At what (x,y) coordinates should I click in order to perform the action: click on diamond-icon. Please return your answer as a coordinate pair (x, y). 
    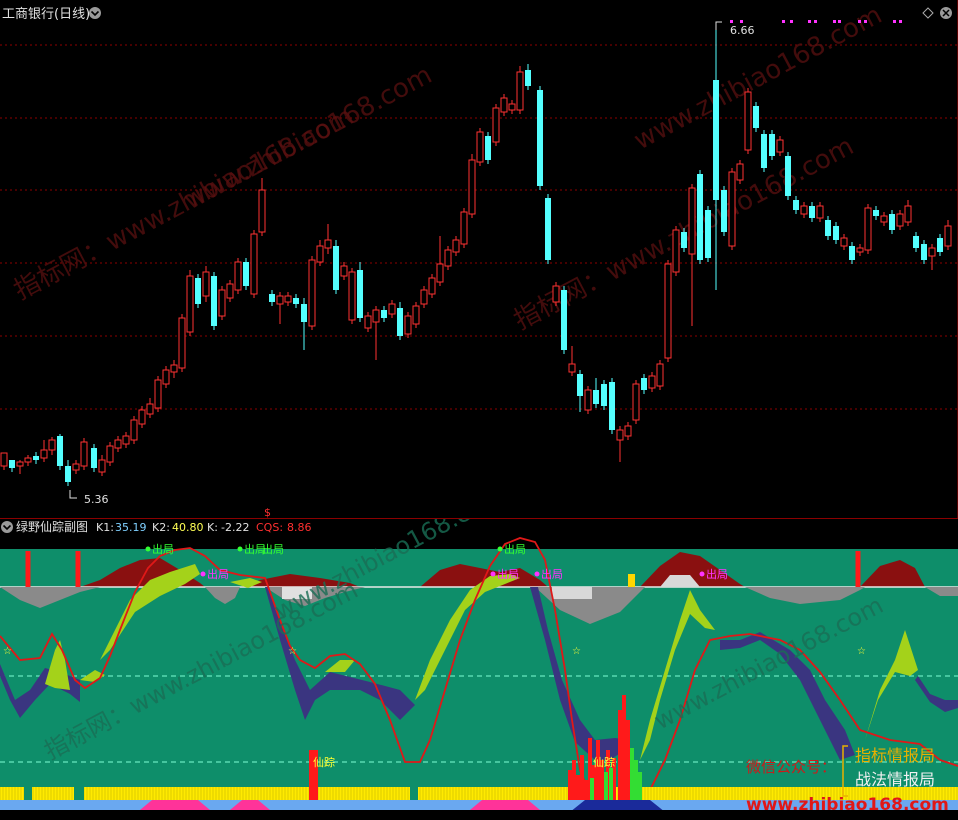
    Looking at the image, I should click on (928, 13).